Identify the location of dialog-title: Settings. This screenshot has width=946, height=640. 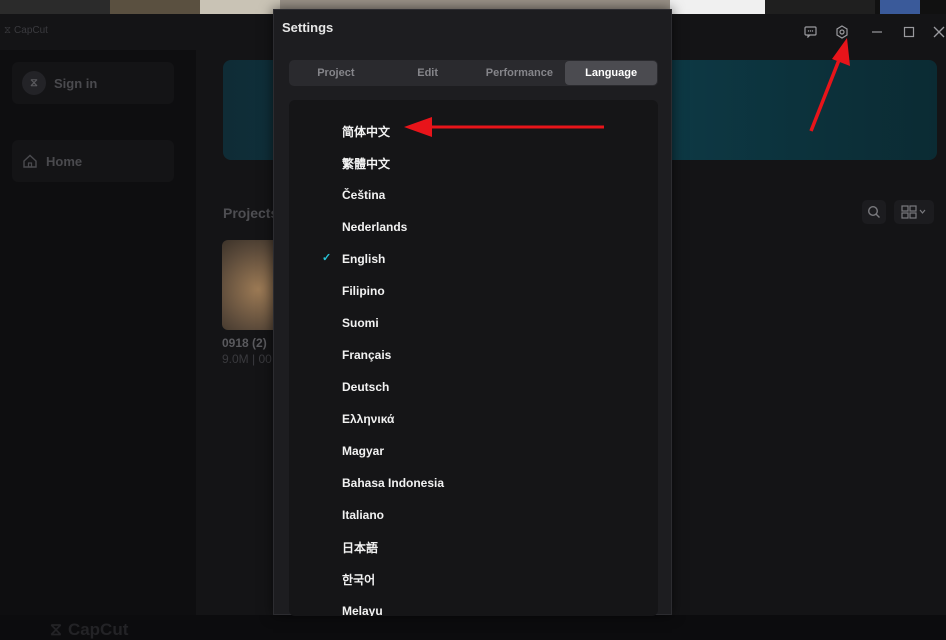
(308, 27).